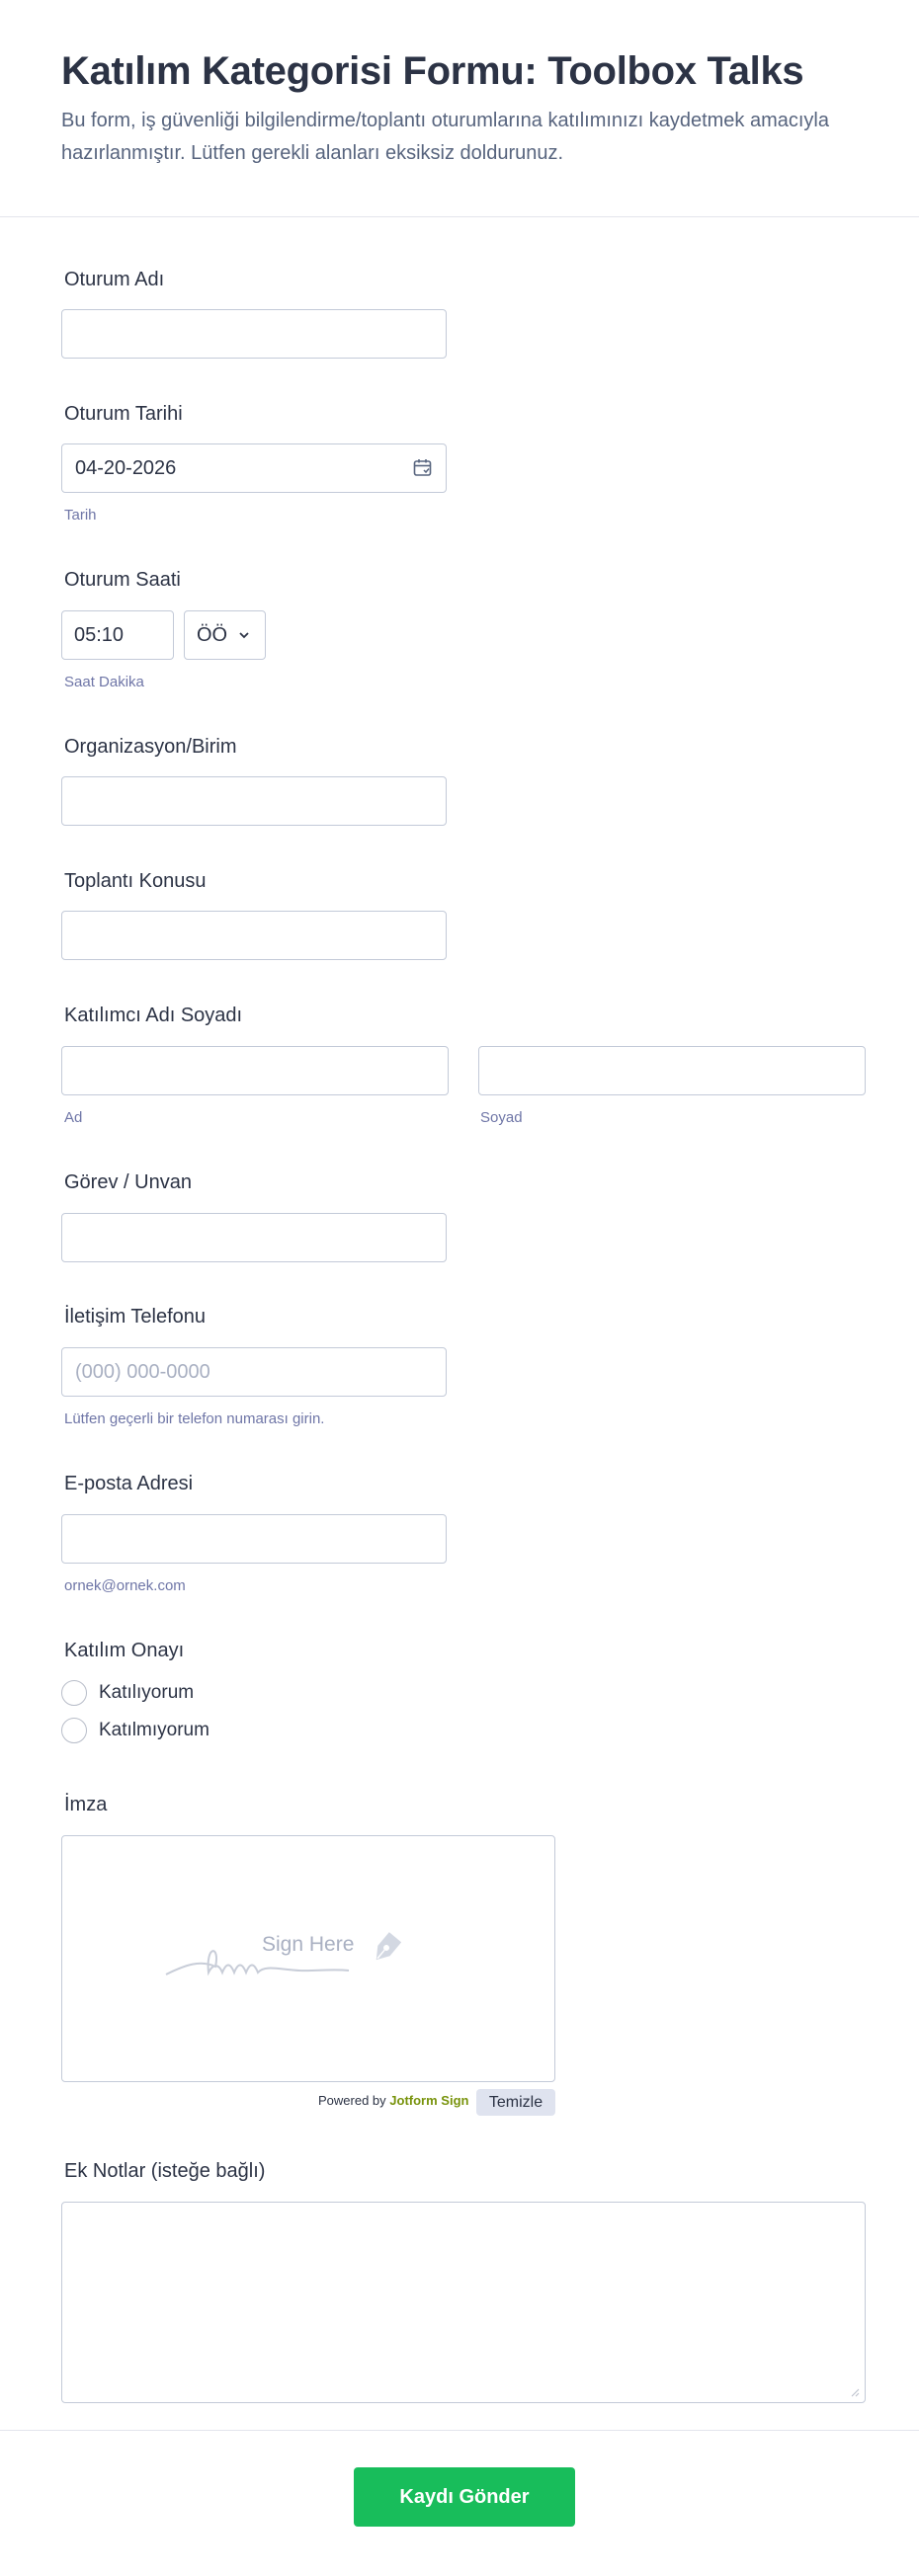 The width and height of the screenshot is (919, 2576). What do you see at coordinates (117, 635) in the screenshot?
I see `session-time-input: 05:10` at bounding box center [117, 635].